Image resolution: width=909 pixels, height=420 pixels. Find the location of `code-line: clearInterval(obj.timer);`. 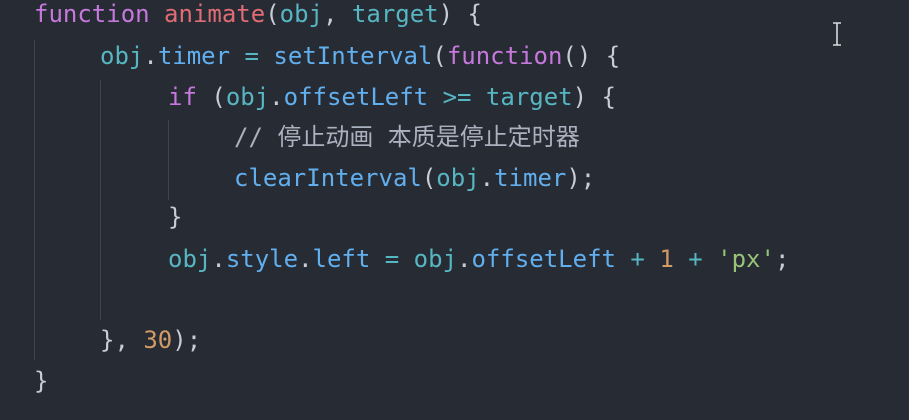

code-line: clearInterval(obj.timer); is located at coordinates (414, 178).